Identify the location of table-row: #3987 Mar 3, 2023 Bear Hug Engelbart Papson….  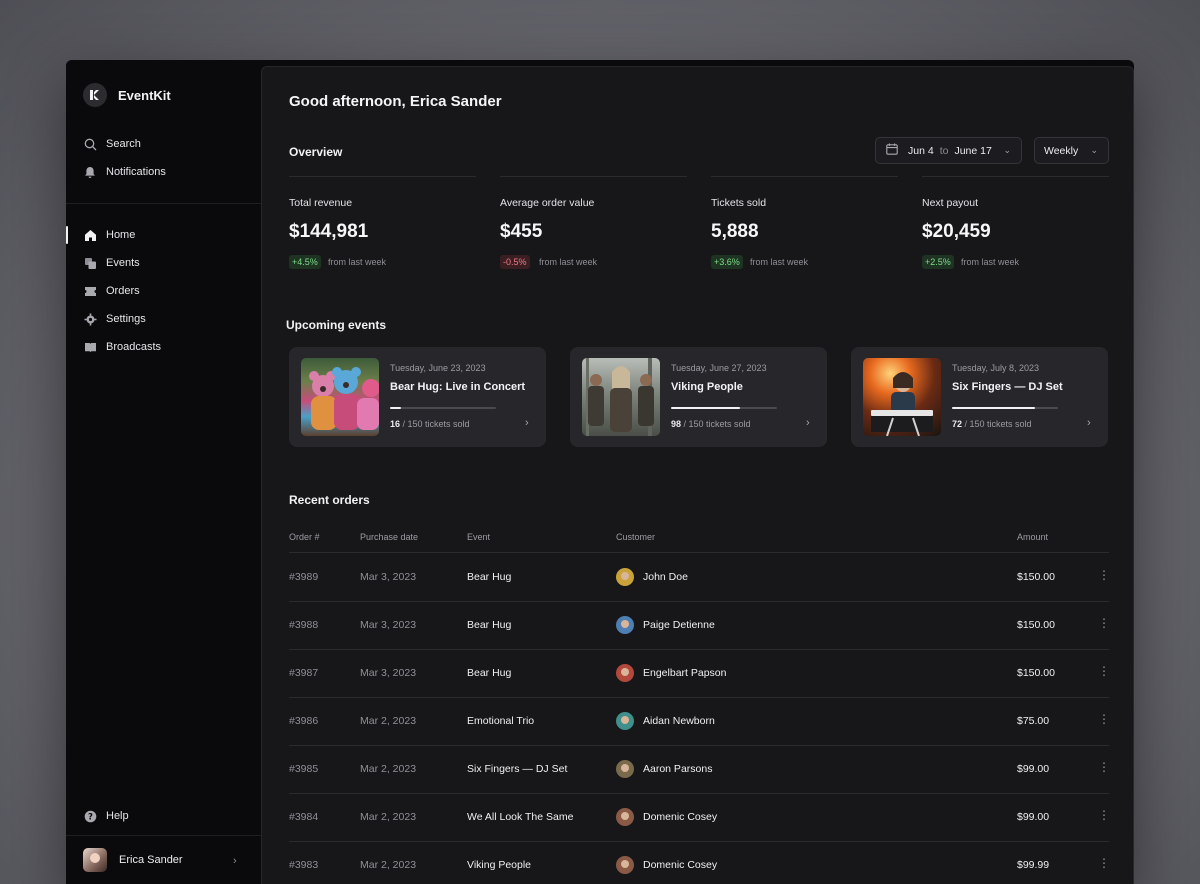
(699, 674).